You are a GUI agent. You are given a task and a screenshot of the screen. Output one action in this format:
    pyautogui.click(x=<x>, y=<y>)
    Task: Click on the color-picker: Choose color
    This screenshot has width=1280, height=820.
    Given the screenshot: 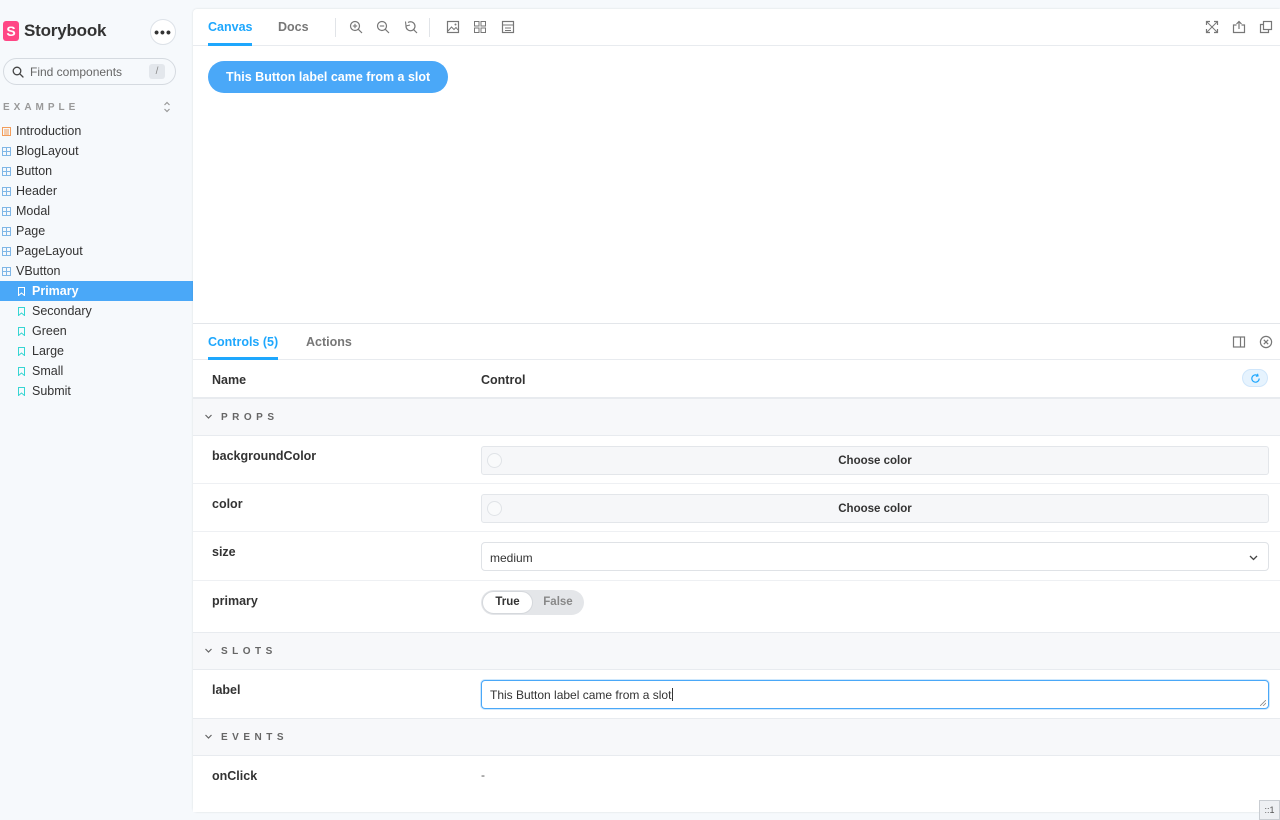 What is the action you would take?
    pyautogui.click(x=875, y=508)
    